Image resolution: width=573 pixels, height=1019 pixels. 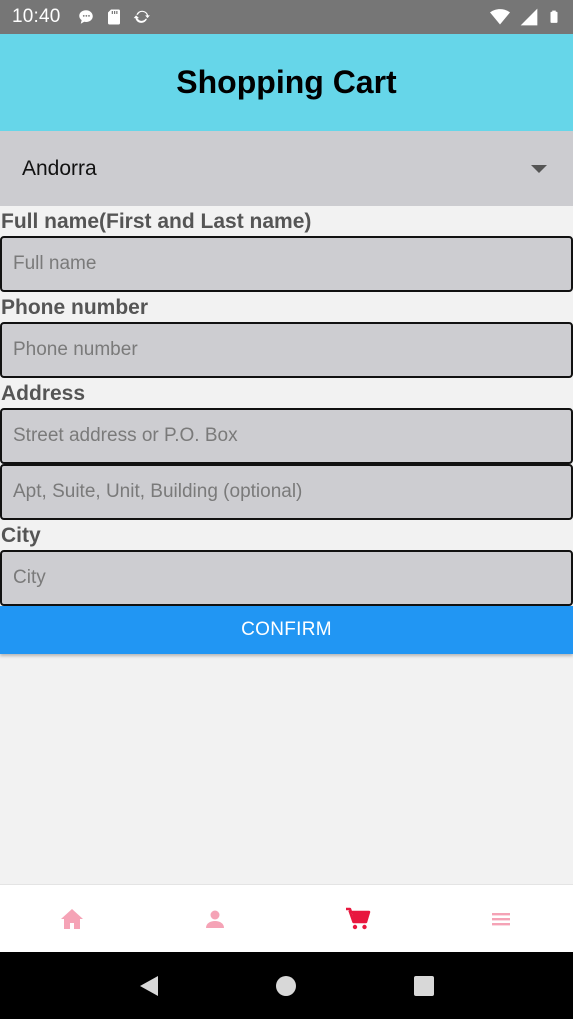 I want to click on dropdown-arrow-icon, so click(x=539, y=168).